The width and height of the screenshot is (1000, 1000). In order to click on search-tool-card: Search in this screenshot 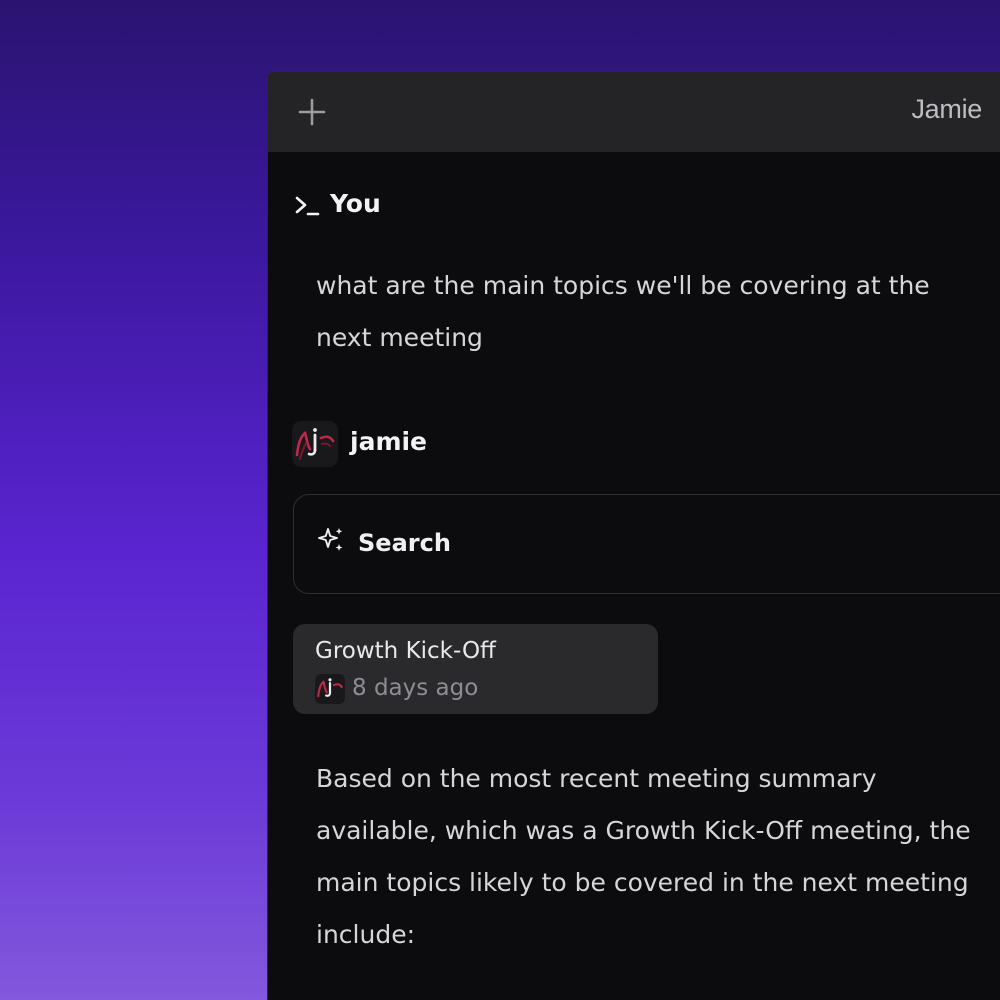, I will do `click(646, 544)`.